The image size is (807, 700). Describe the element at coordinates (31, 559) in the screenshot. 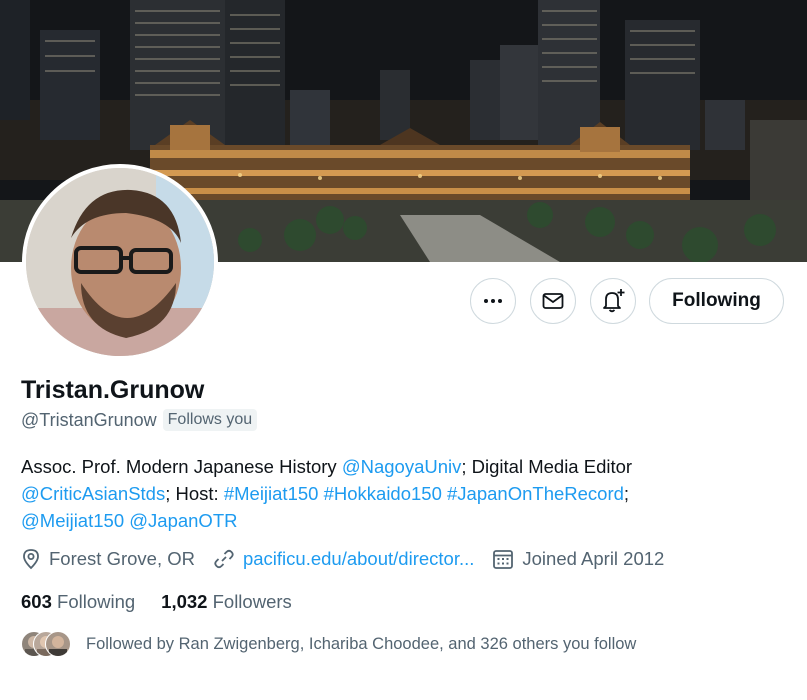

I see `location-pin-icon` at that location.